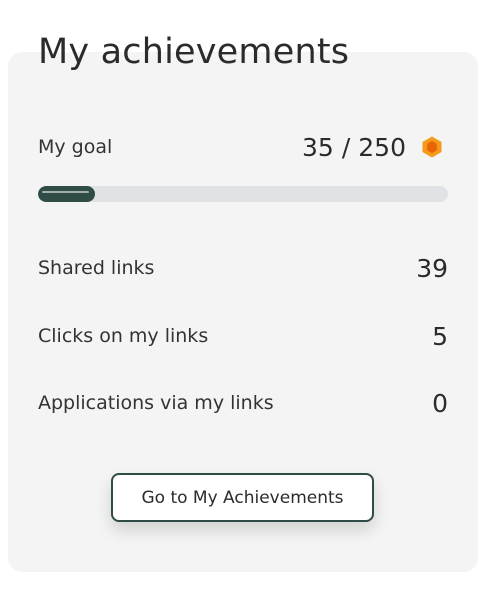  I want to click on goal-progress-bar, so click(243, 194).